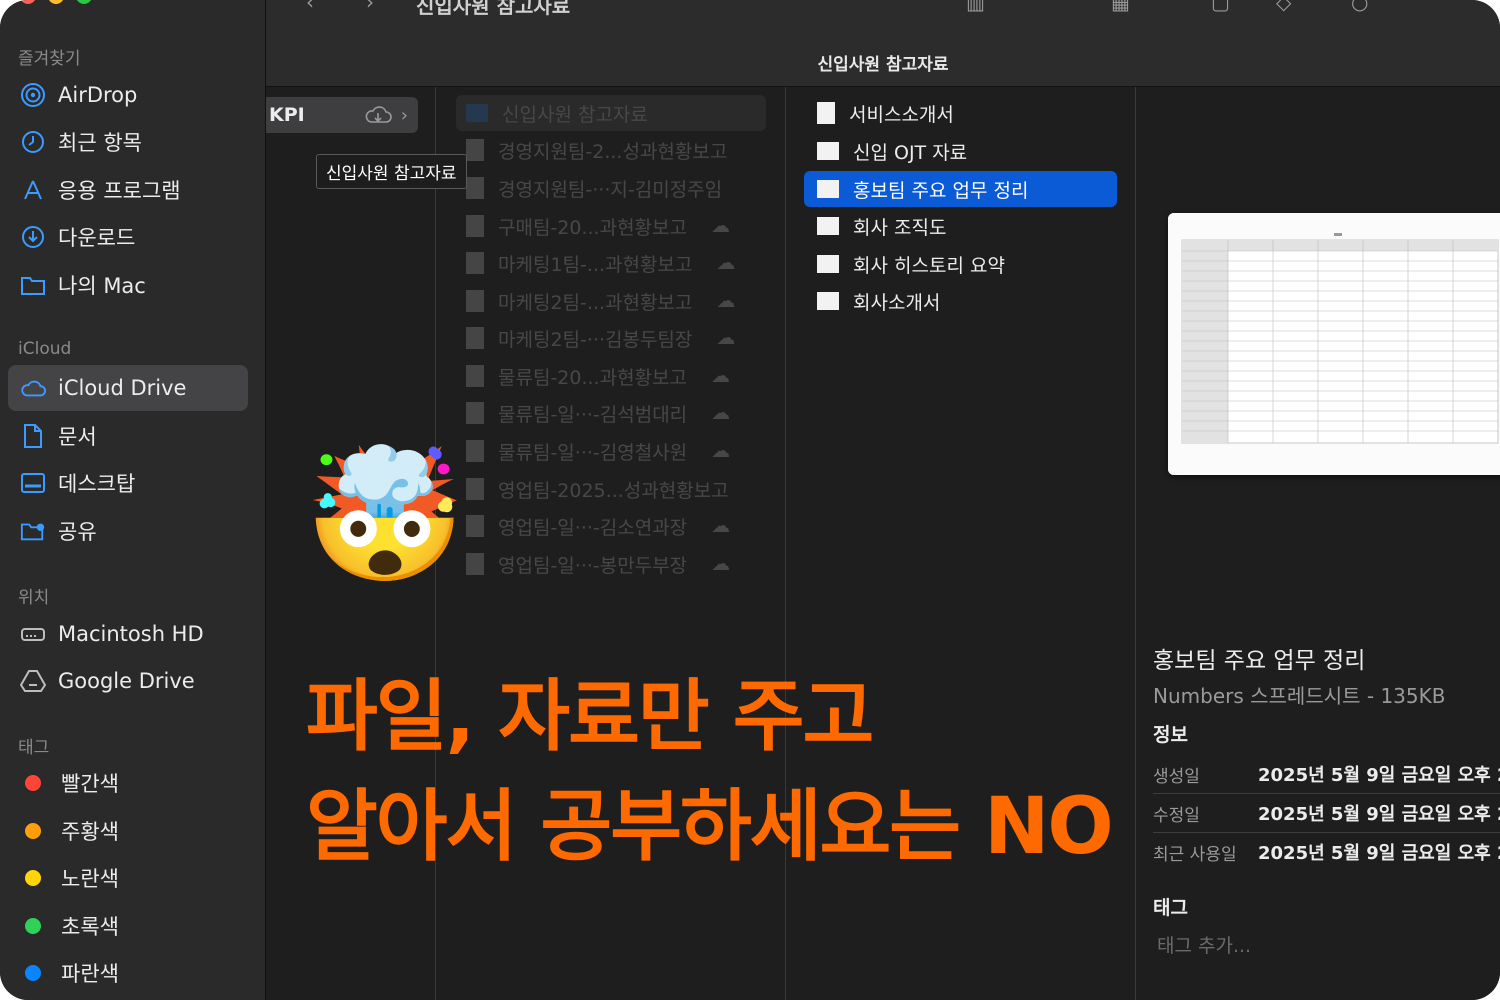  What do you see at coordinates (33, 634) in the screenshot?
I see `disk-icon` at bounding box center [33, 634].